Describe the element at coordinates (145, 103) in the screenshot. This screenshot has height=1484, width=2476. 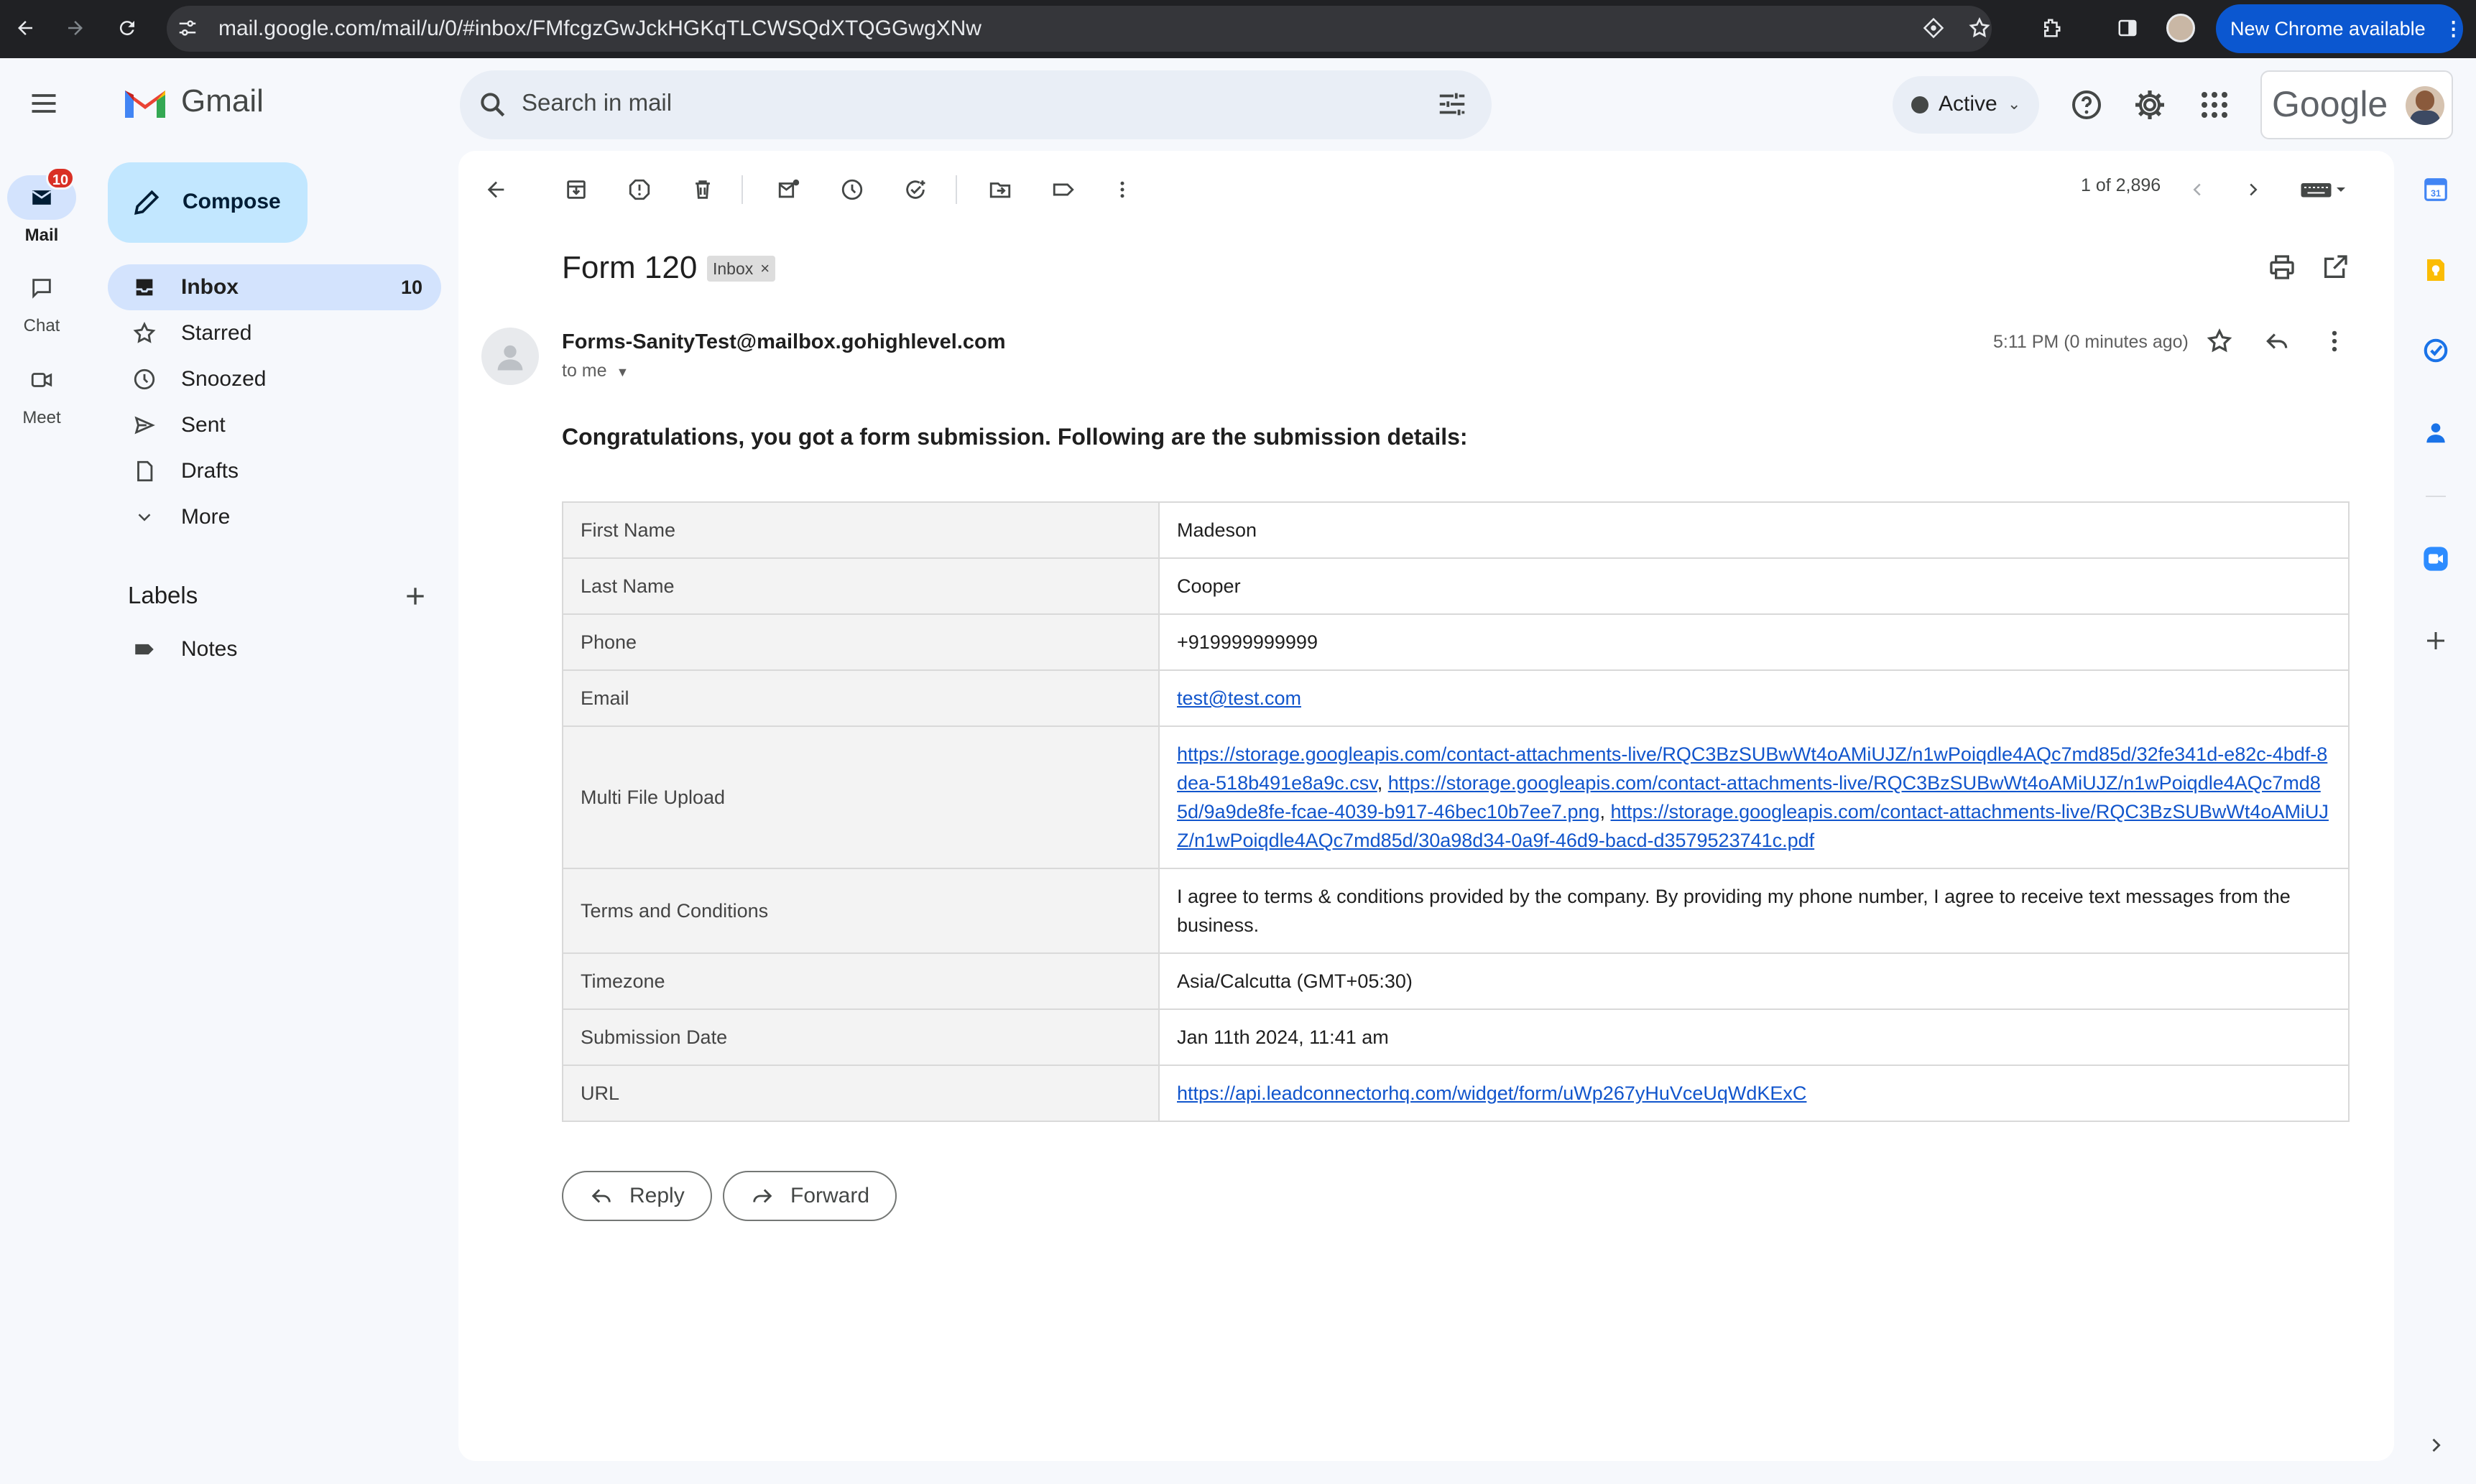
I see `gmail-logo-icon` at that location.